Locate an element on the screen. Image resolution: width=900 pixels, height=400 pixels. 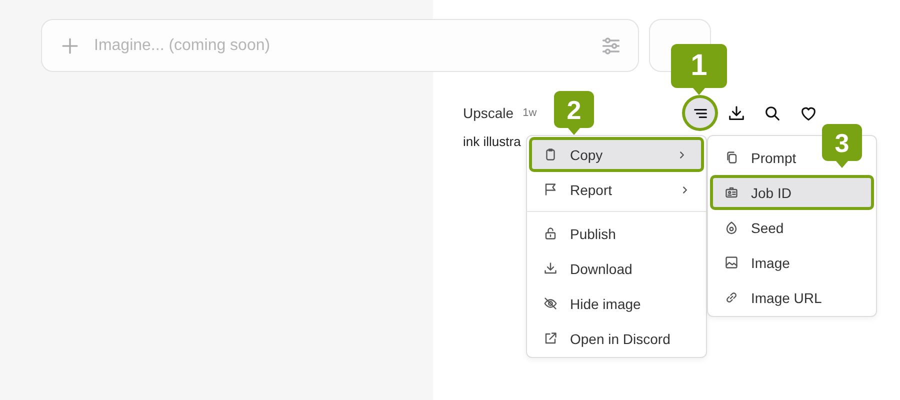
step-number-tooltip: 3 is located at coordinates (842, 146).